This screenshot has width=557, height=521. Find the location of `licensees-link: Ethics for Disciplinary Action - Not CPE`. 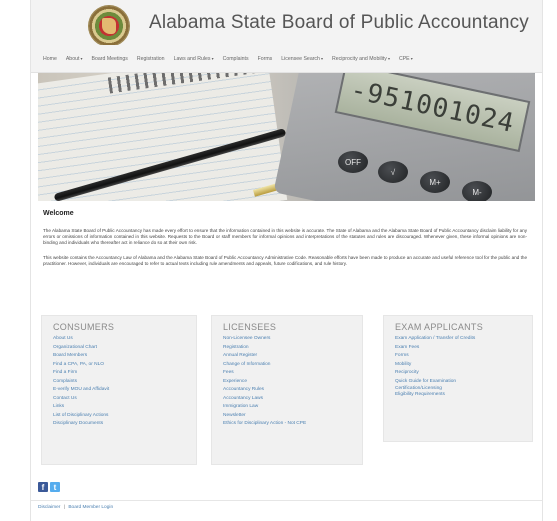

licensees-link: Ethics for Disciplinary Action - Not CPE is located at coordinates (292, 424).